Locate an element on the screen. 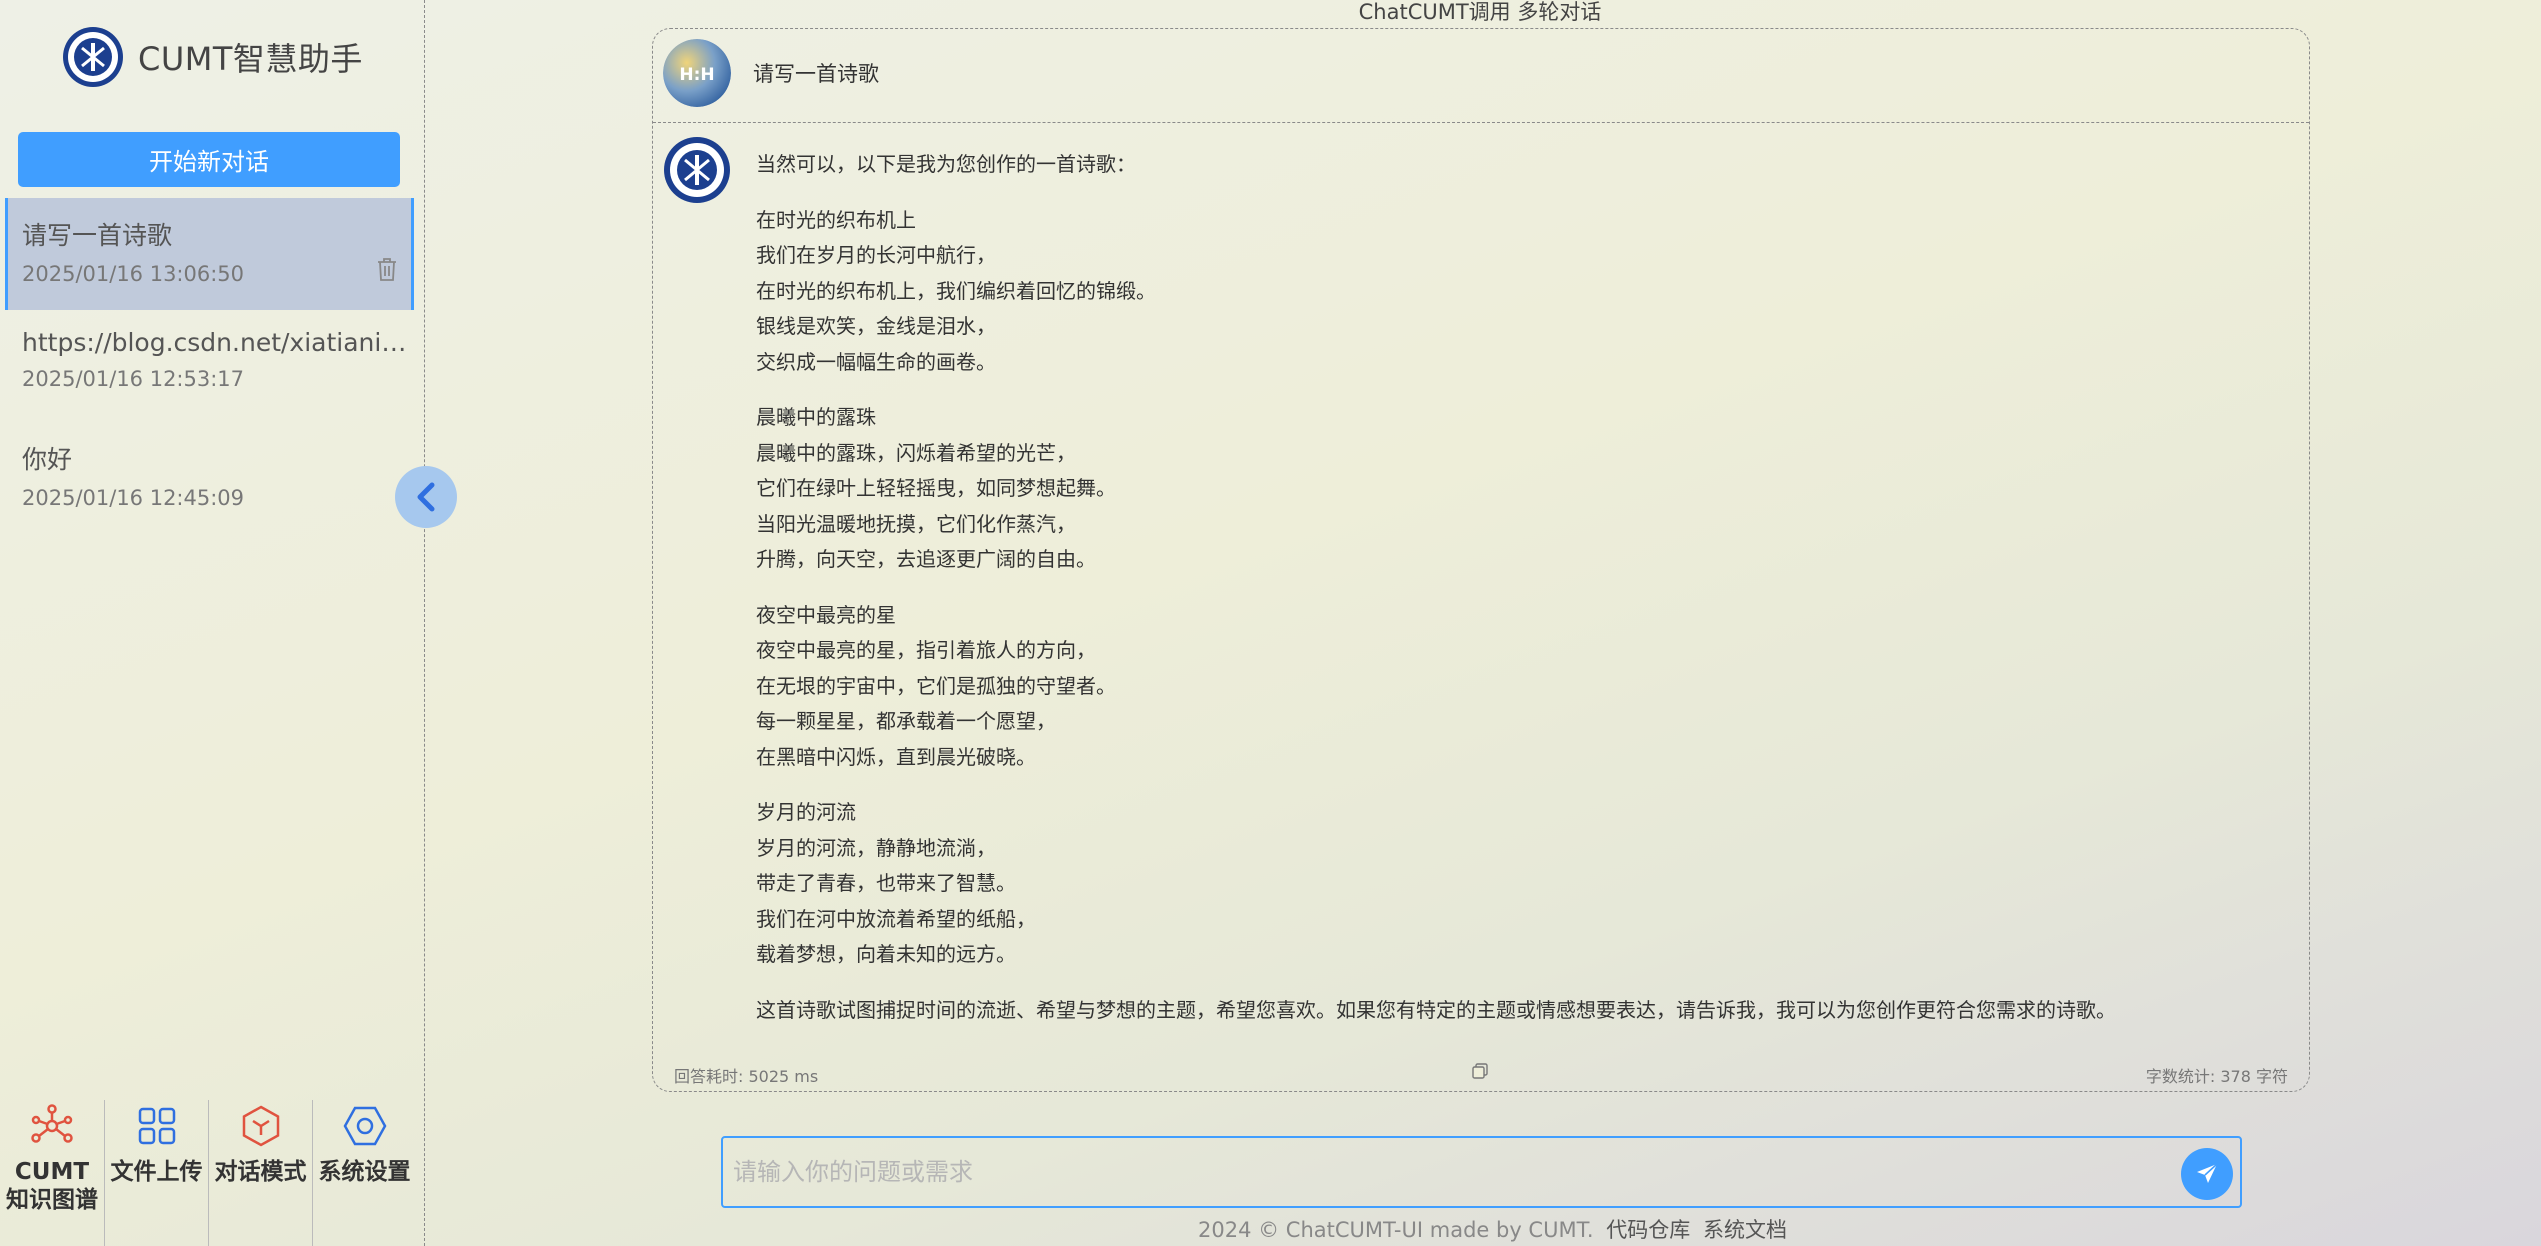 This screenshot has height=1246, width=2541. grid-icon is located at coordinates (157, 1126).